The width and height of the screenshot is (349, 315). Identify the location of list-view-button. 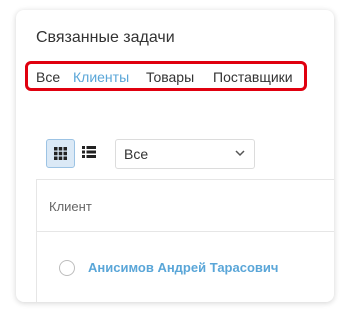
(89, 153).